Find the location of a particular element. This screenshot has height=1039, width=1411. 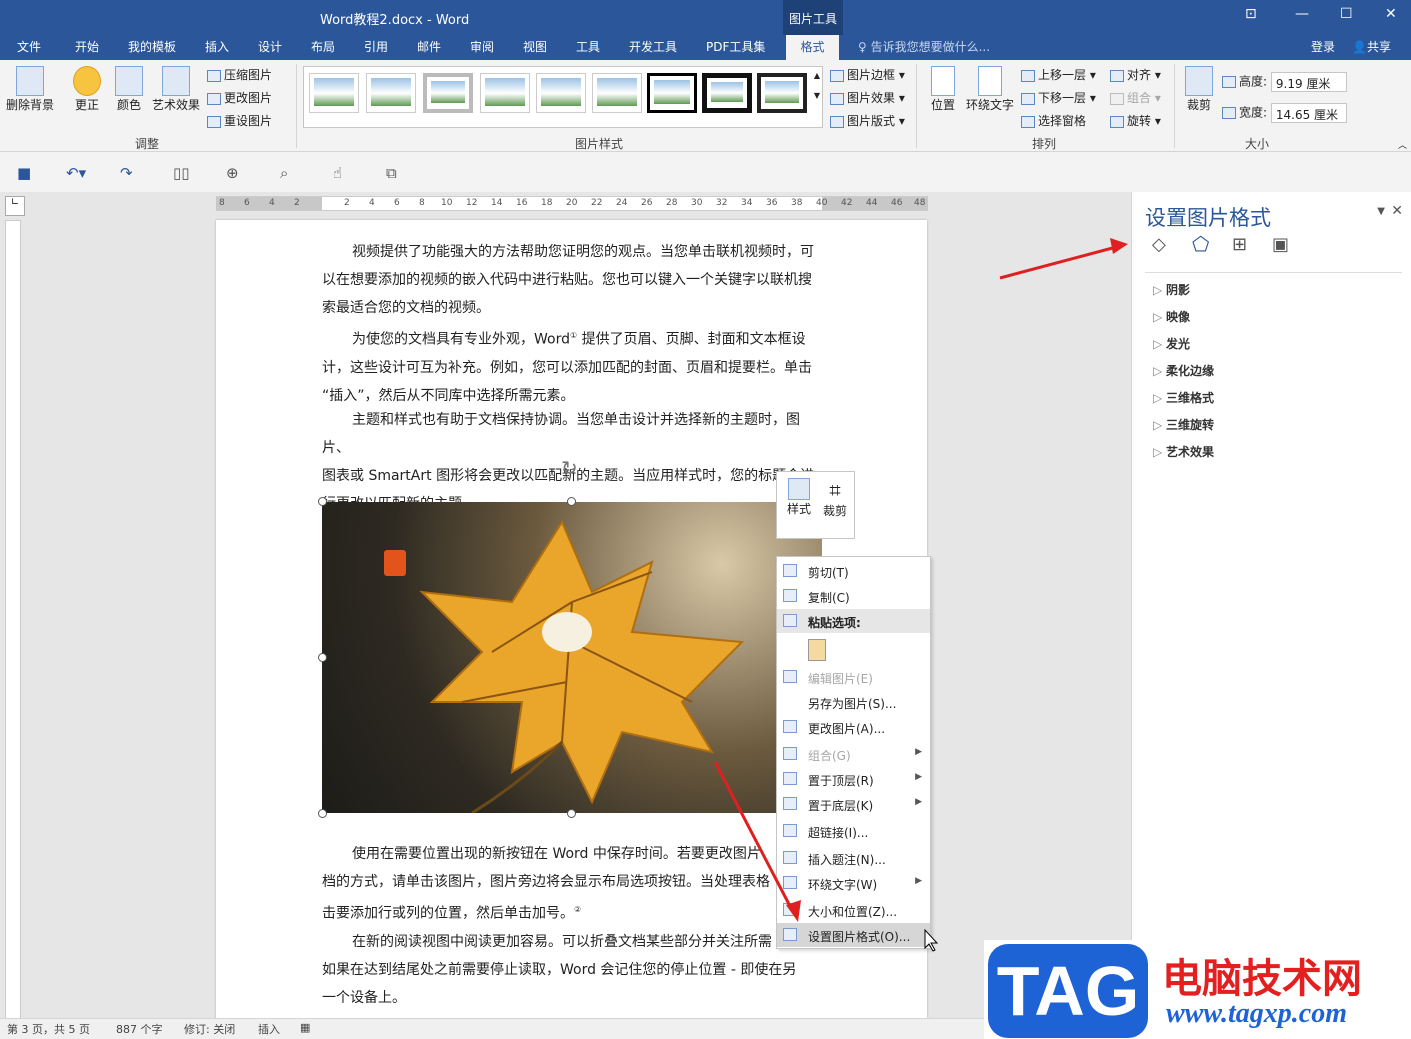

watermark-logo: TAG is located at coordinates (1068, 991).